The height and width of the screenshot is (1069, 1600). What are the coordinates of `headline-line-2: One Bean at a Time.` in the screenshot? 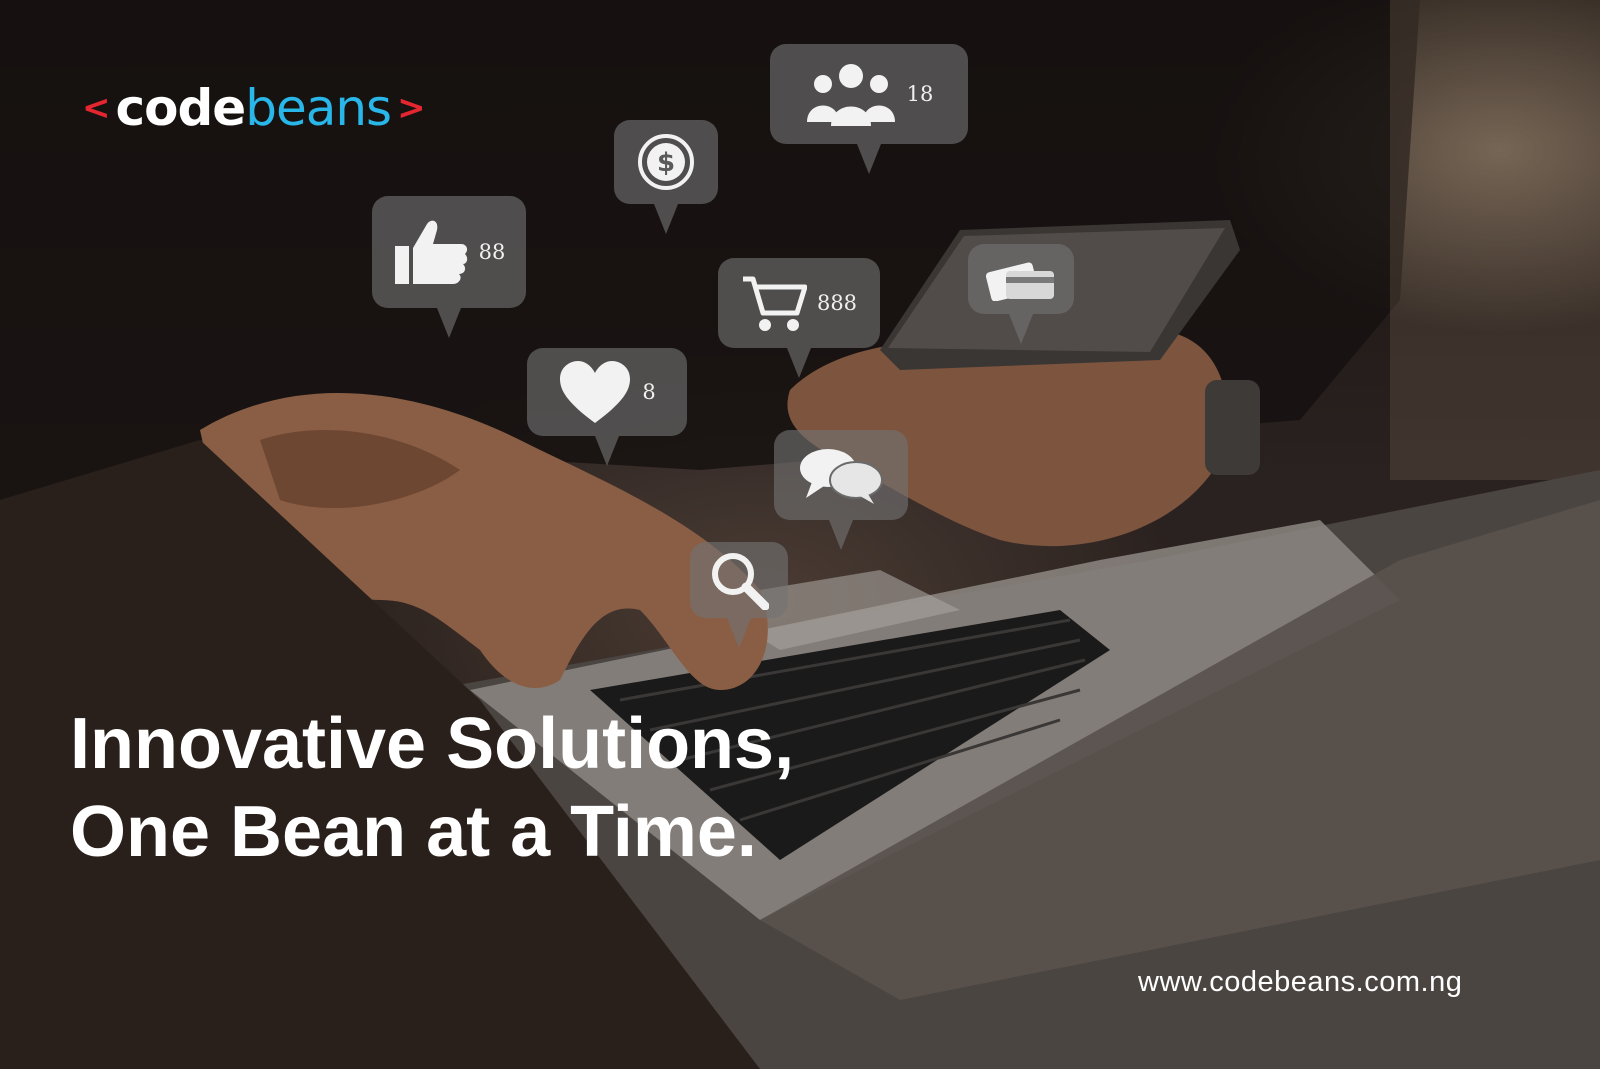 It's located at (413, 832).